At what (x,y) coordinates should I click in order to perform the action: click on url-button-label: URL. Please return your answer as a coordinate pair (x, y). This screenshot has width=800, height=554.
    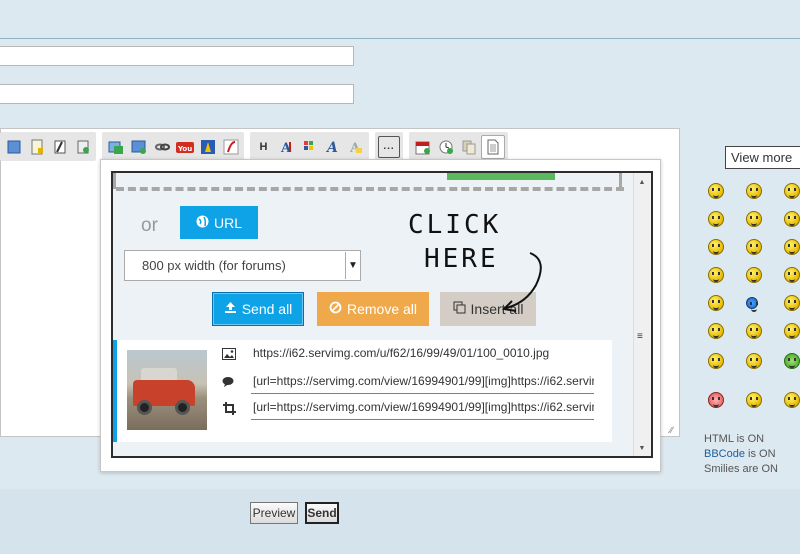
    Looking at the image, I should click on (227, 222).